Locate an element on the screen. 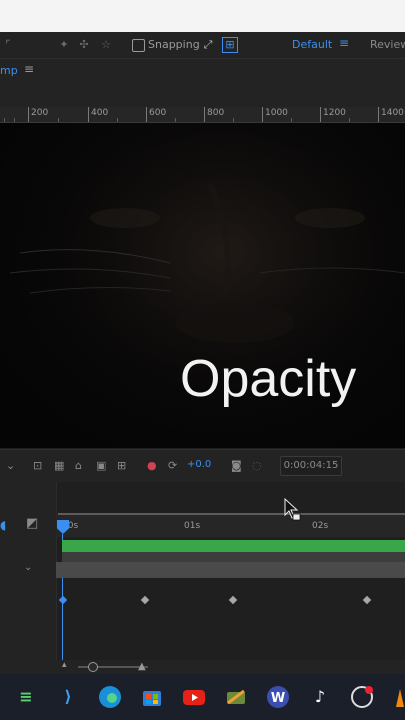 The height and width of the screenshot is (720, 405). zoom-out-icon: ▴ is located at coordinates (64, 665).